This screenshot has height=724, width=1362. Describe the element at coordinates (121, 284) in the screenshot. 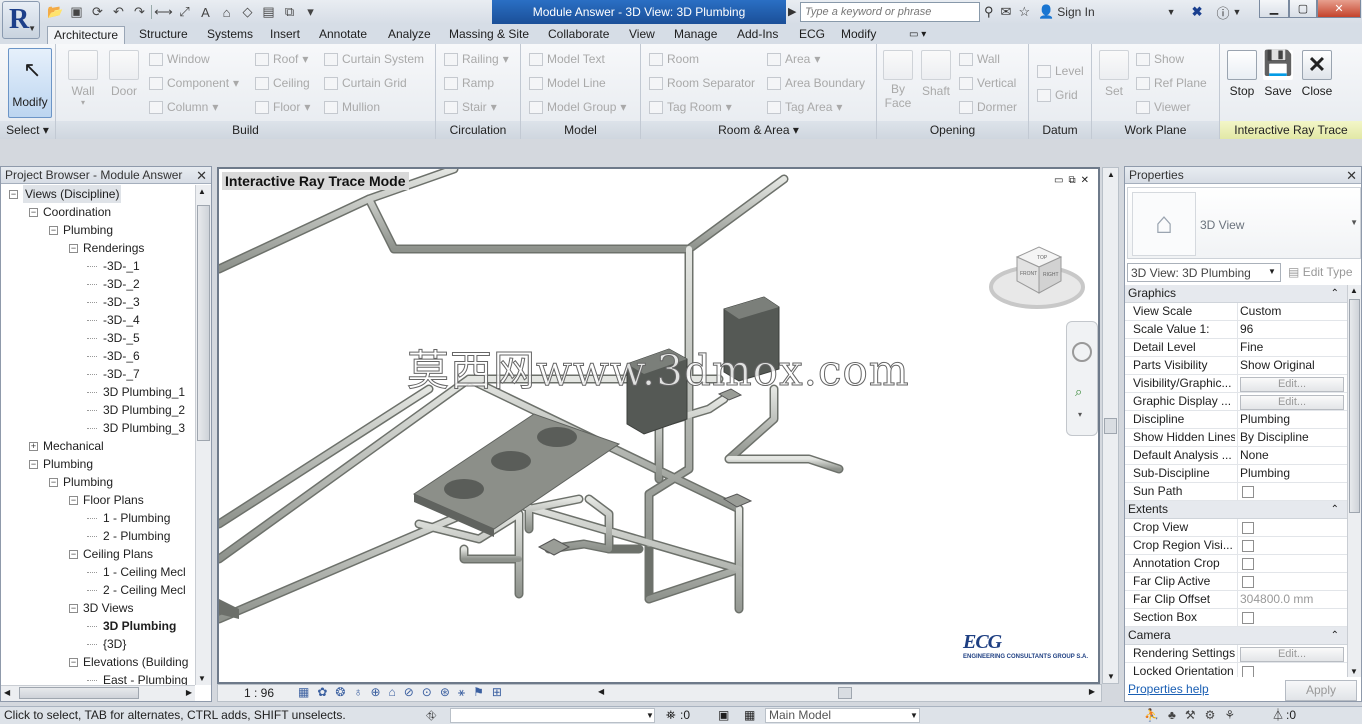

I see `tree-node: -3D-_2` at that location.